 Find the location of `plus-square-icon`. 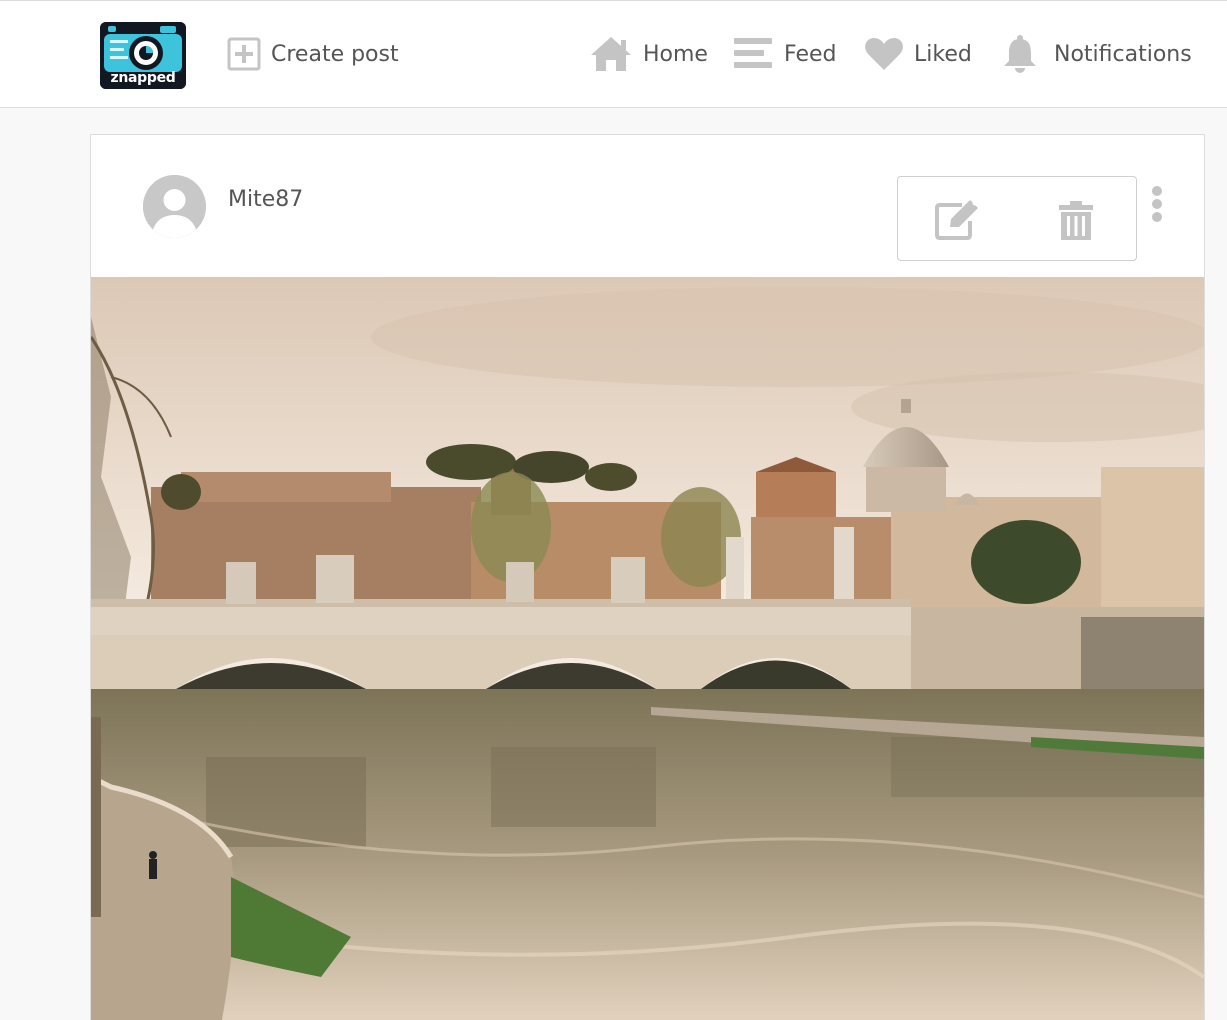

plus-square-icon is located at coordinates (244, 54).